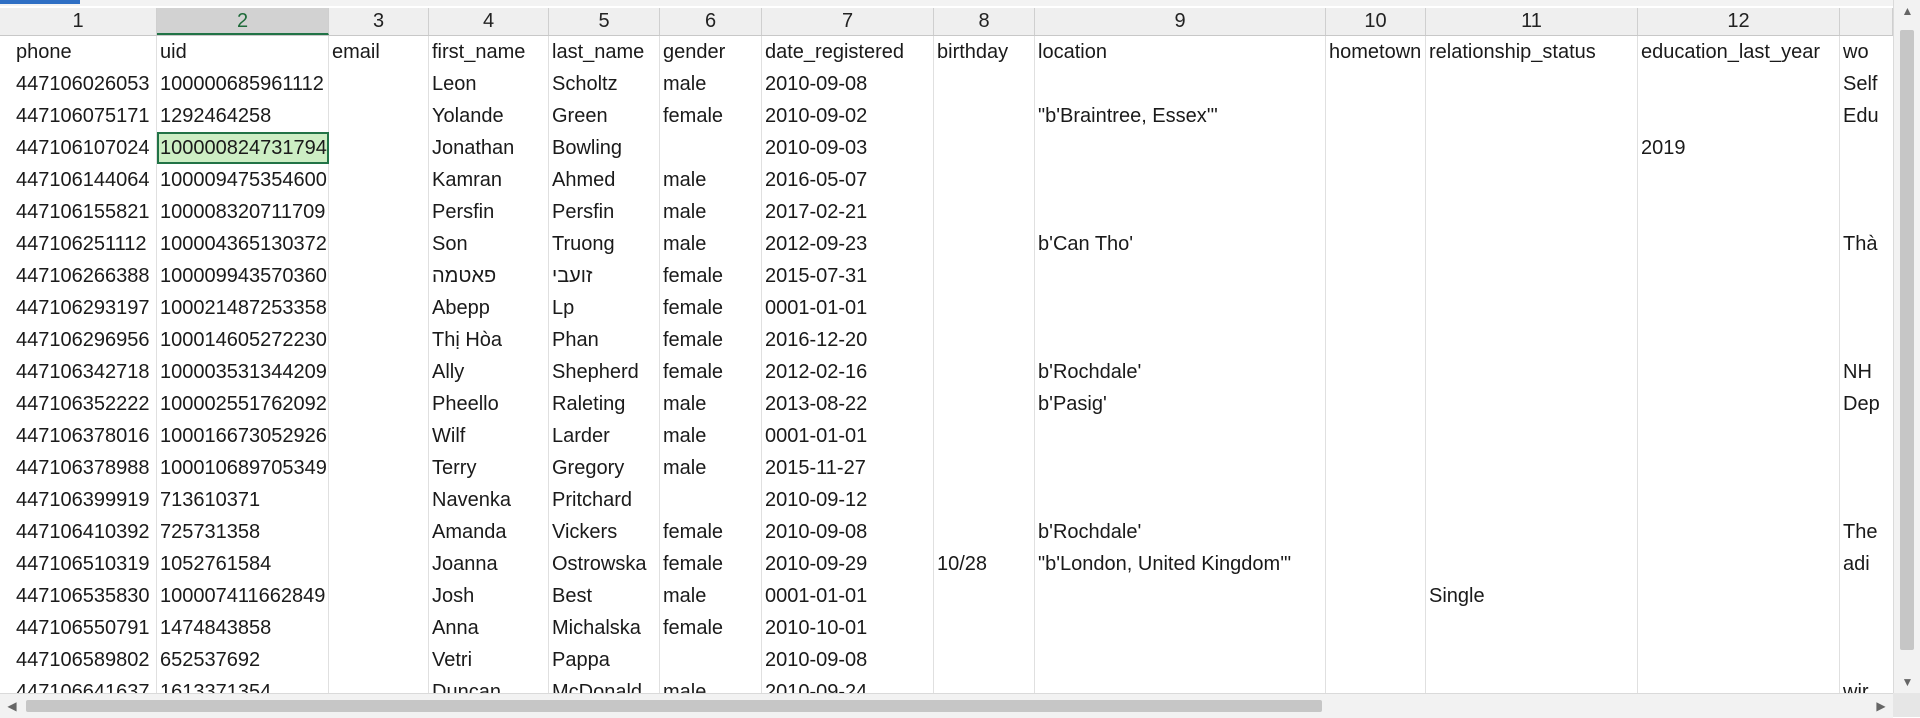 This screenshot has width=1920, height=718. What do you see at coordinates (604, 596) in the screenshot?
I see `cell-last-name: Best` at bounding box center [604, 596].